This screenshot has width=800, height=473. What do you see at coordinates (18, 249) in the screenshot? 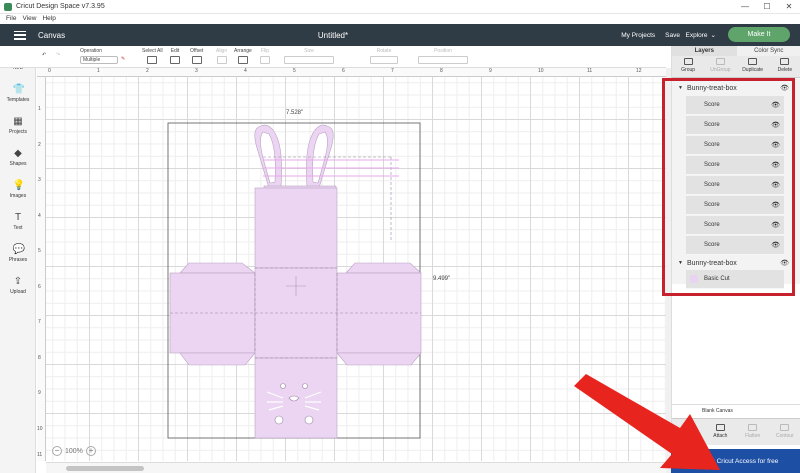
I see `speech-bubble-icon: 💬` at bounding box center [18, 249].